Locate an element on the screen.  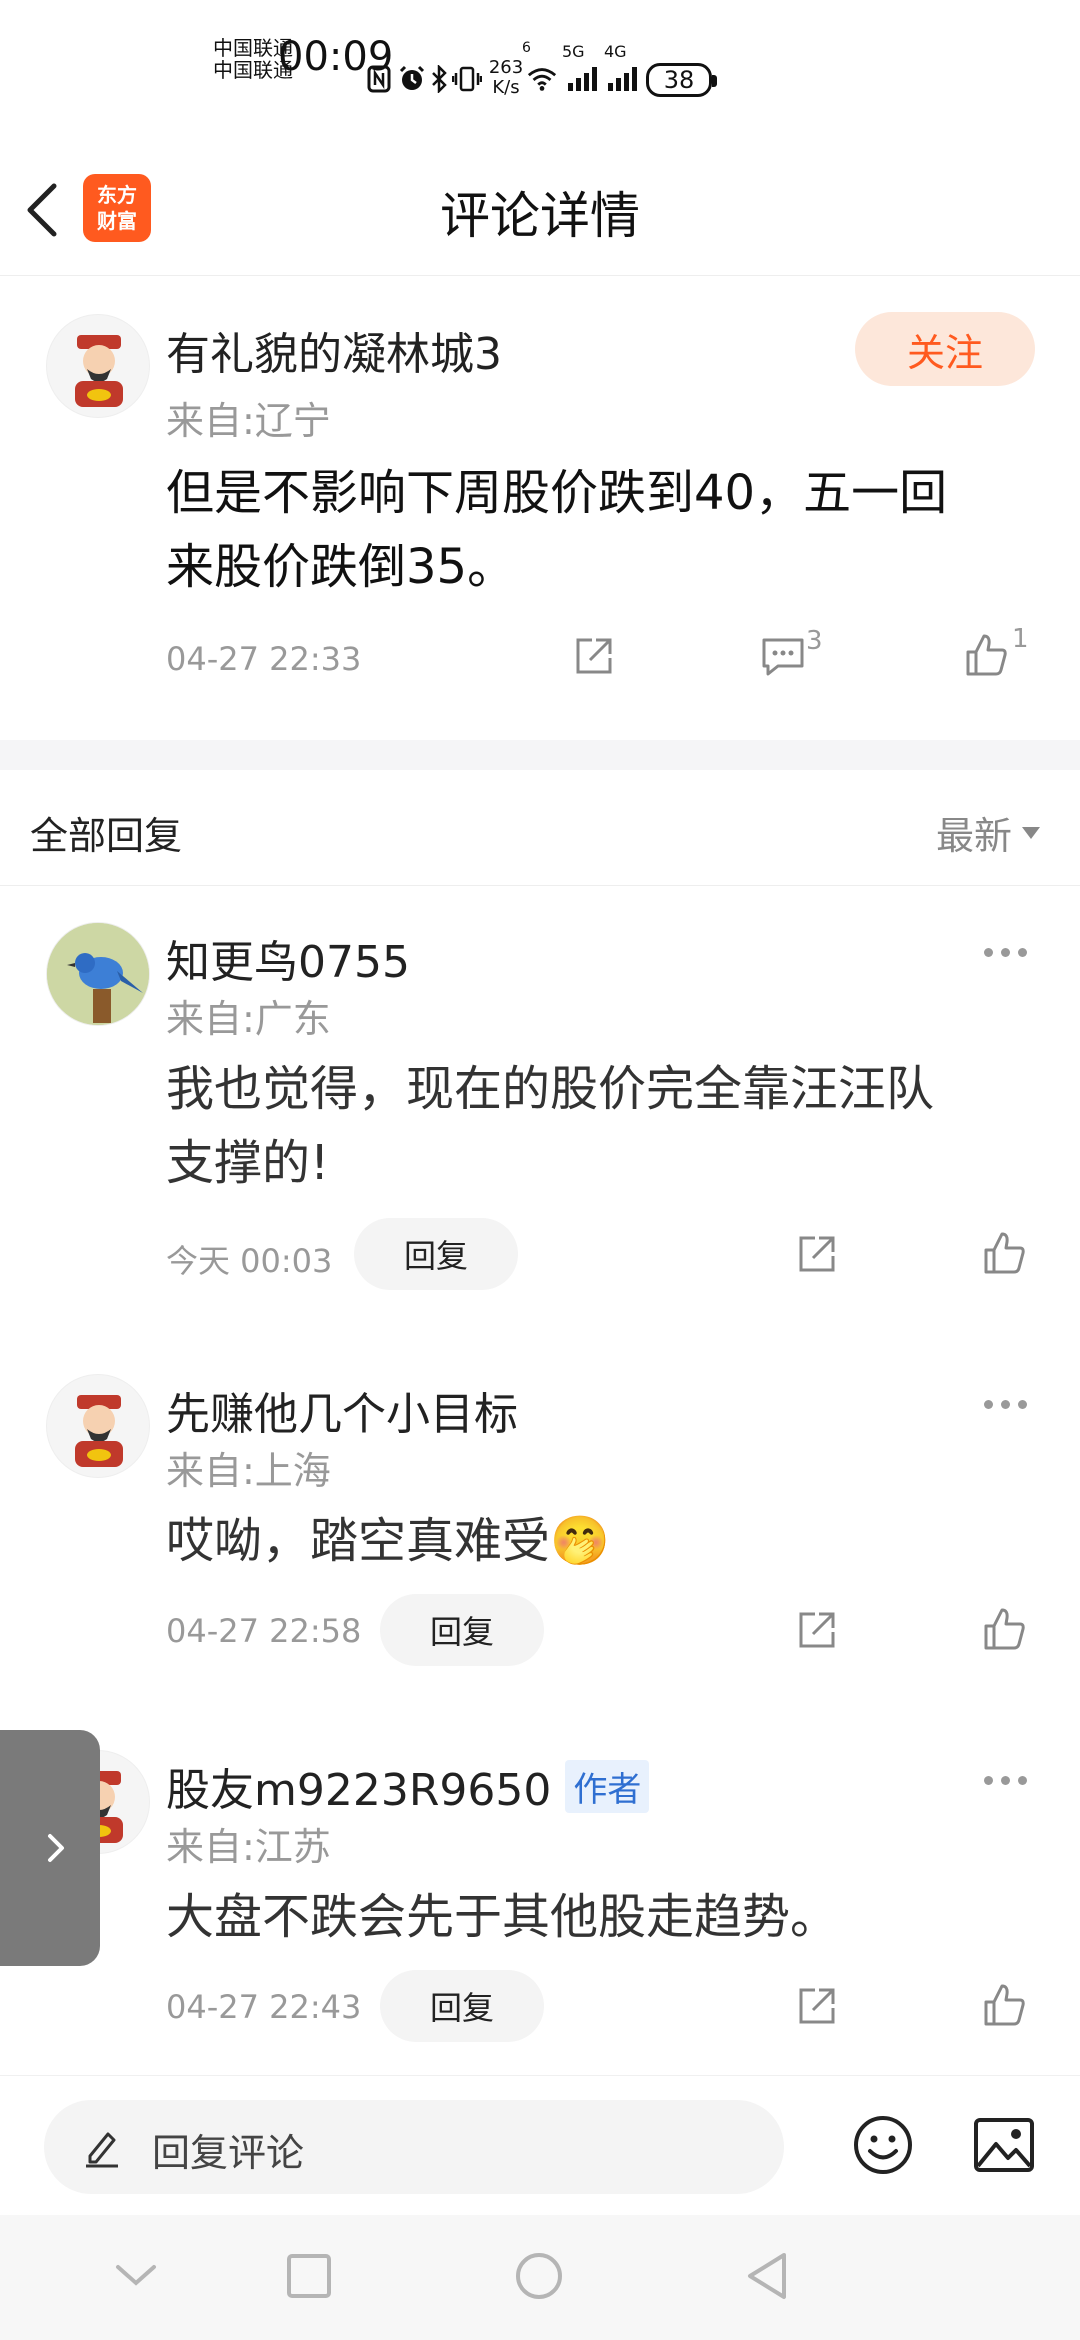
sort-dropdown: 最新 is located at coordinates (989, 832).